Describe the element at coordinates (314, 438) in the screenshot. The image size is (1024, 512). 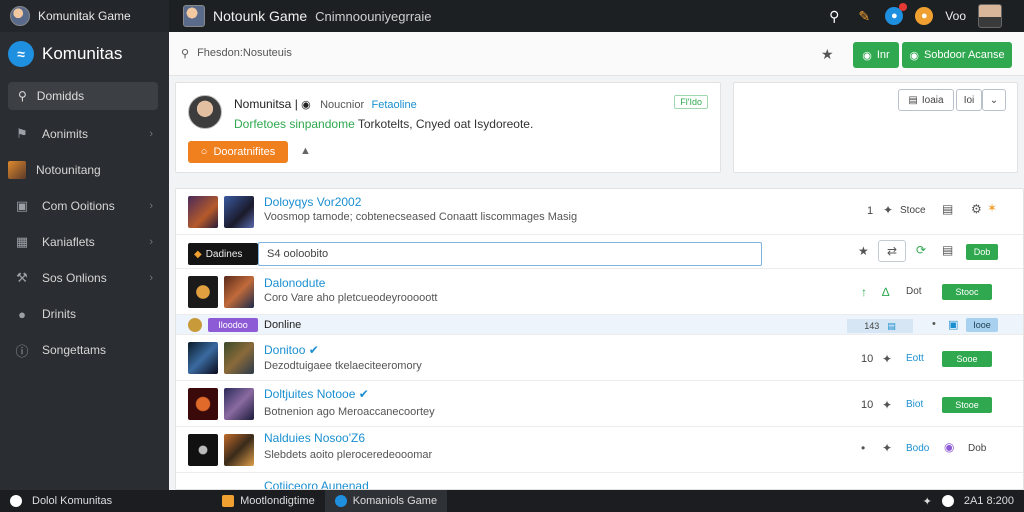
I see `item-title: Nalduies Nosoo'Z6` at that location.